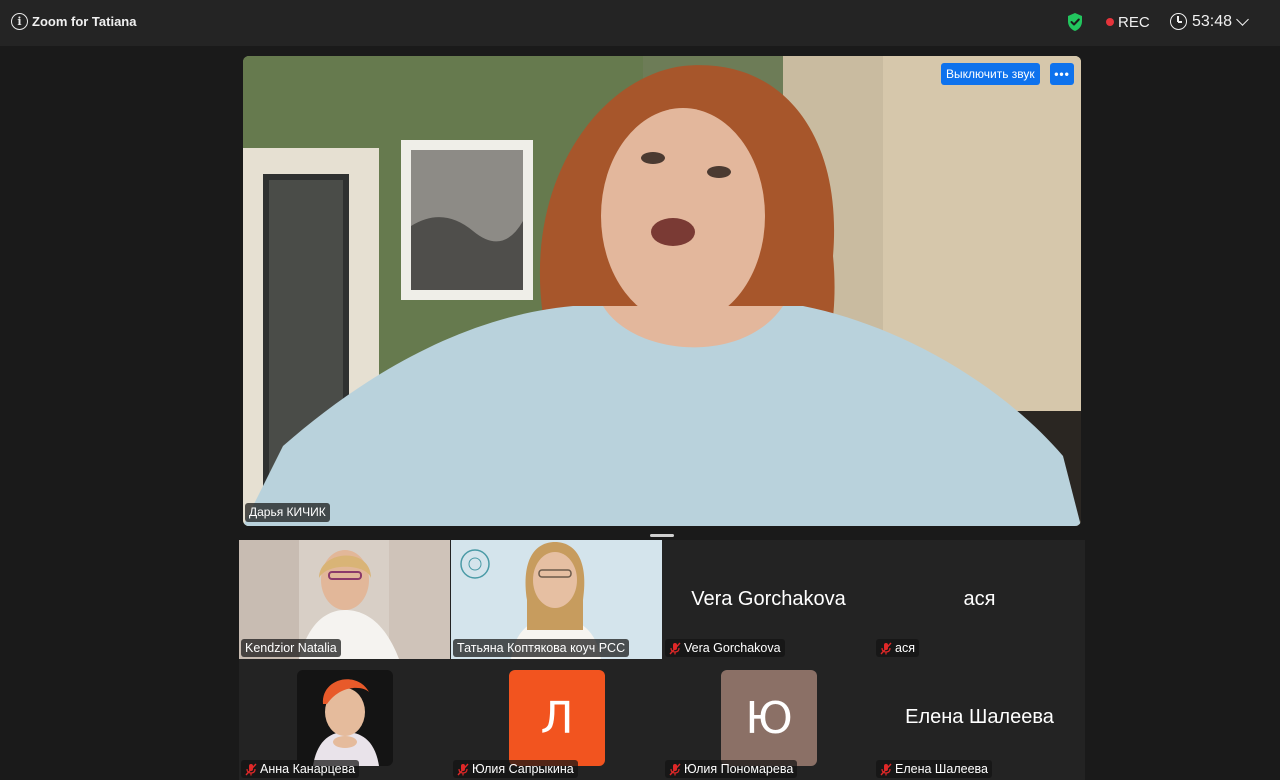 This screenshot has height=780, width=1280. Describe the element at coordinates (1178, 21) in the screenshot. I see `clock-icon` at that location.